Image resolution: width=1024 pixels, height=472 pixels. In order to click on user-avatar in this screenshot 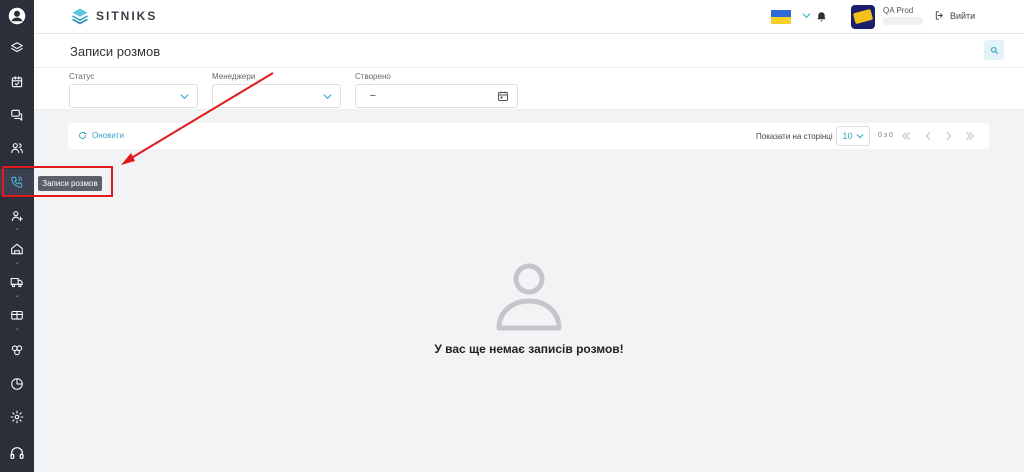, I will do `click(863, 17)`.